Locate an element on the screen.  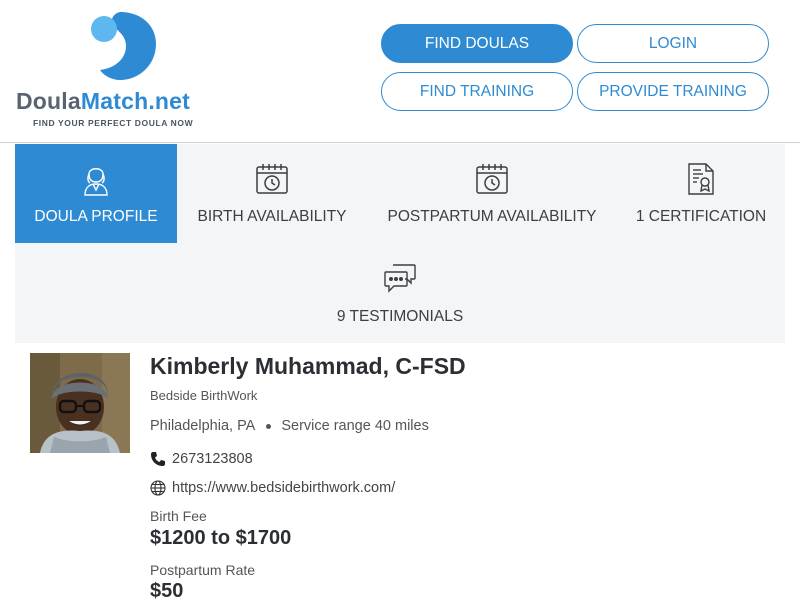
birth-fee-label: Birth Fee is located at coordinates (178, 516).